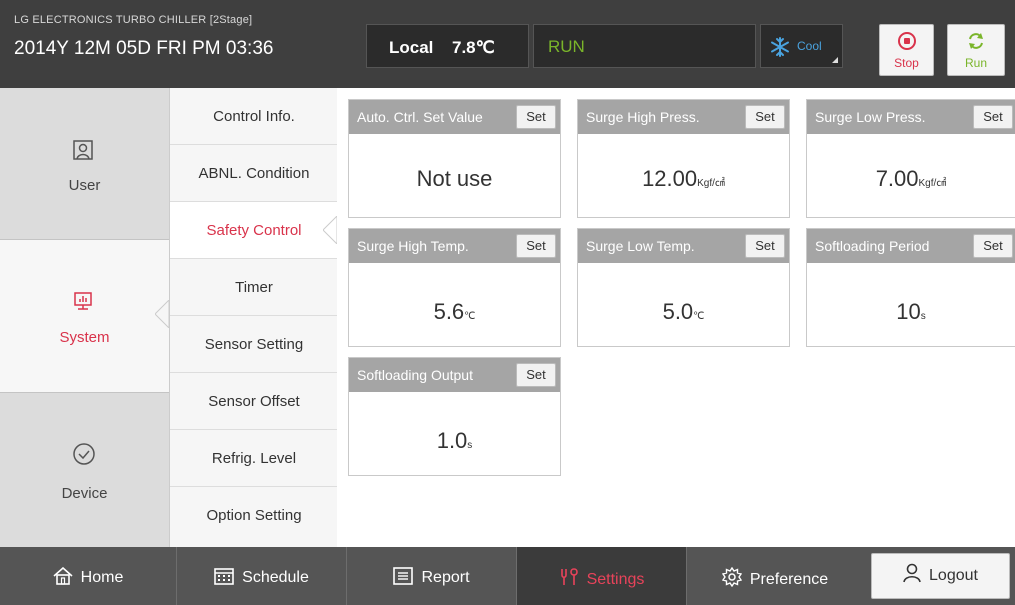 The height and width of the screenshot is (605, 1015). Describe the element at coordinates (84, 337) in the screenshot. I see `nav-label-system: System` at that location.